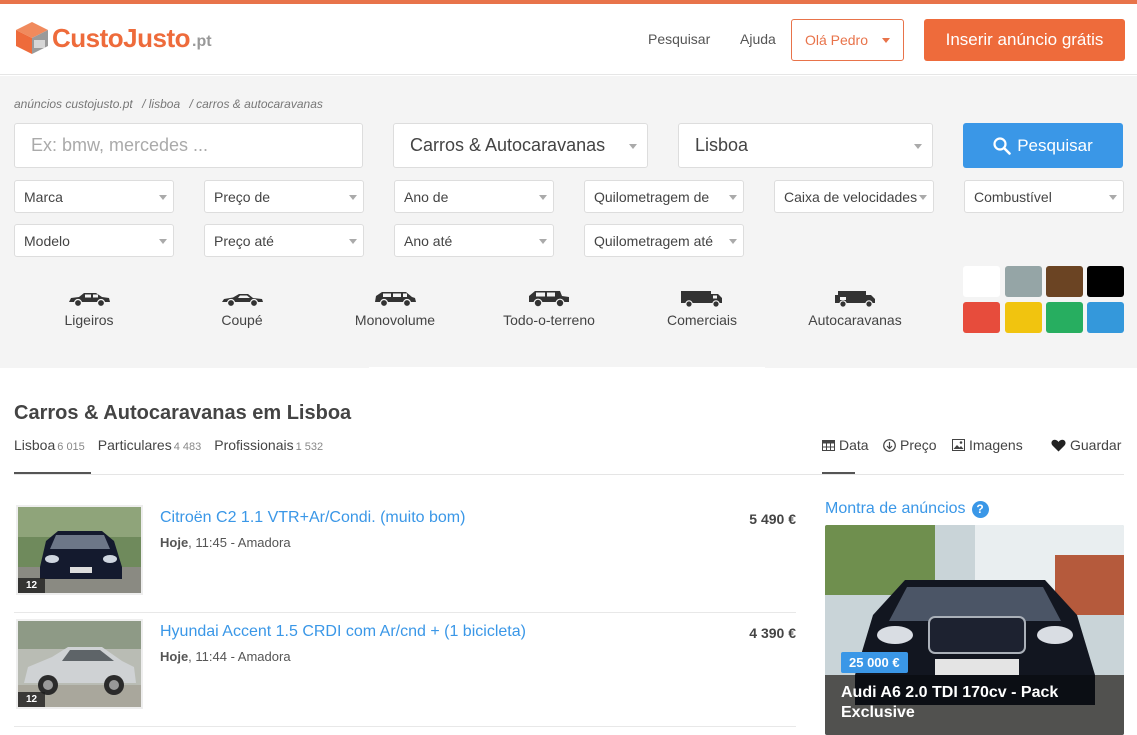  What do you see at coordinates (847, 40) in the screenshot?
I see `user-menu-button: Olá Pedro` at bounding box center [847, 40].